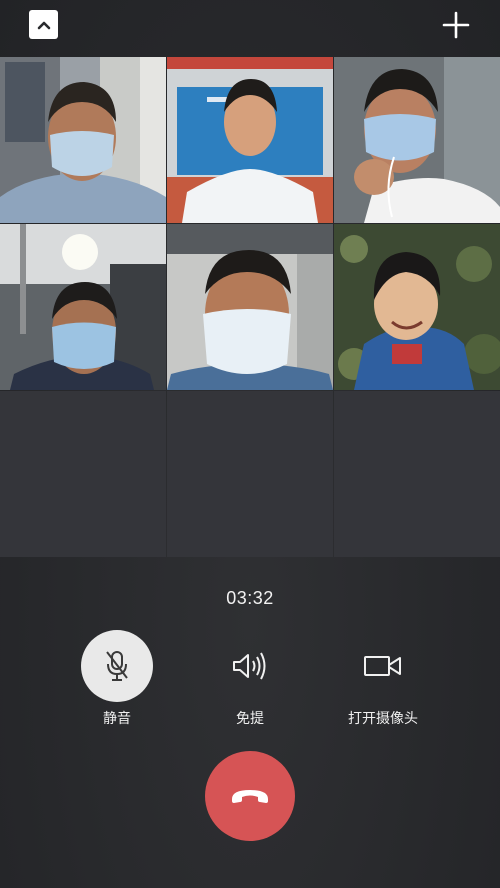 The height and width of the screenshot is (888, 500). I want to click on mute-control: 静音, so click(117, 679).